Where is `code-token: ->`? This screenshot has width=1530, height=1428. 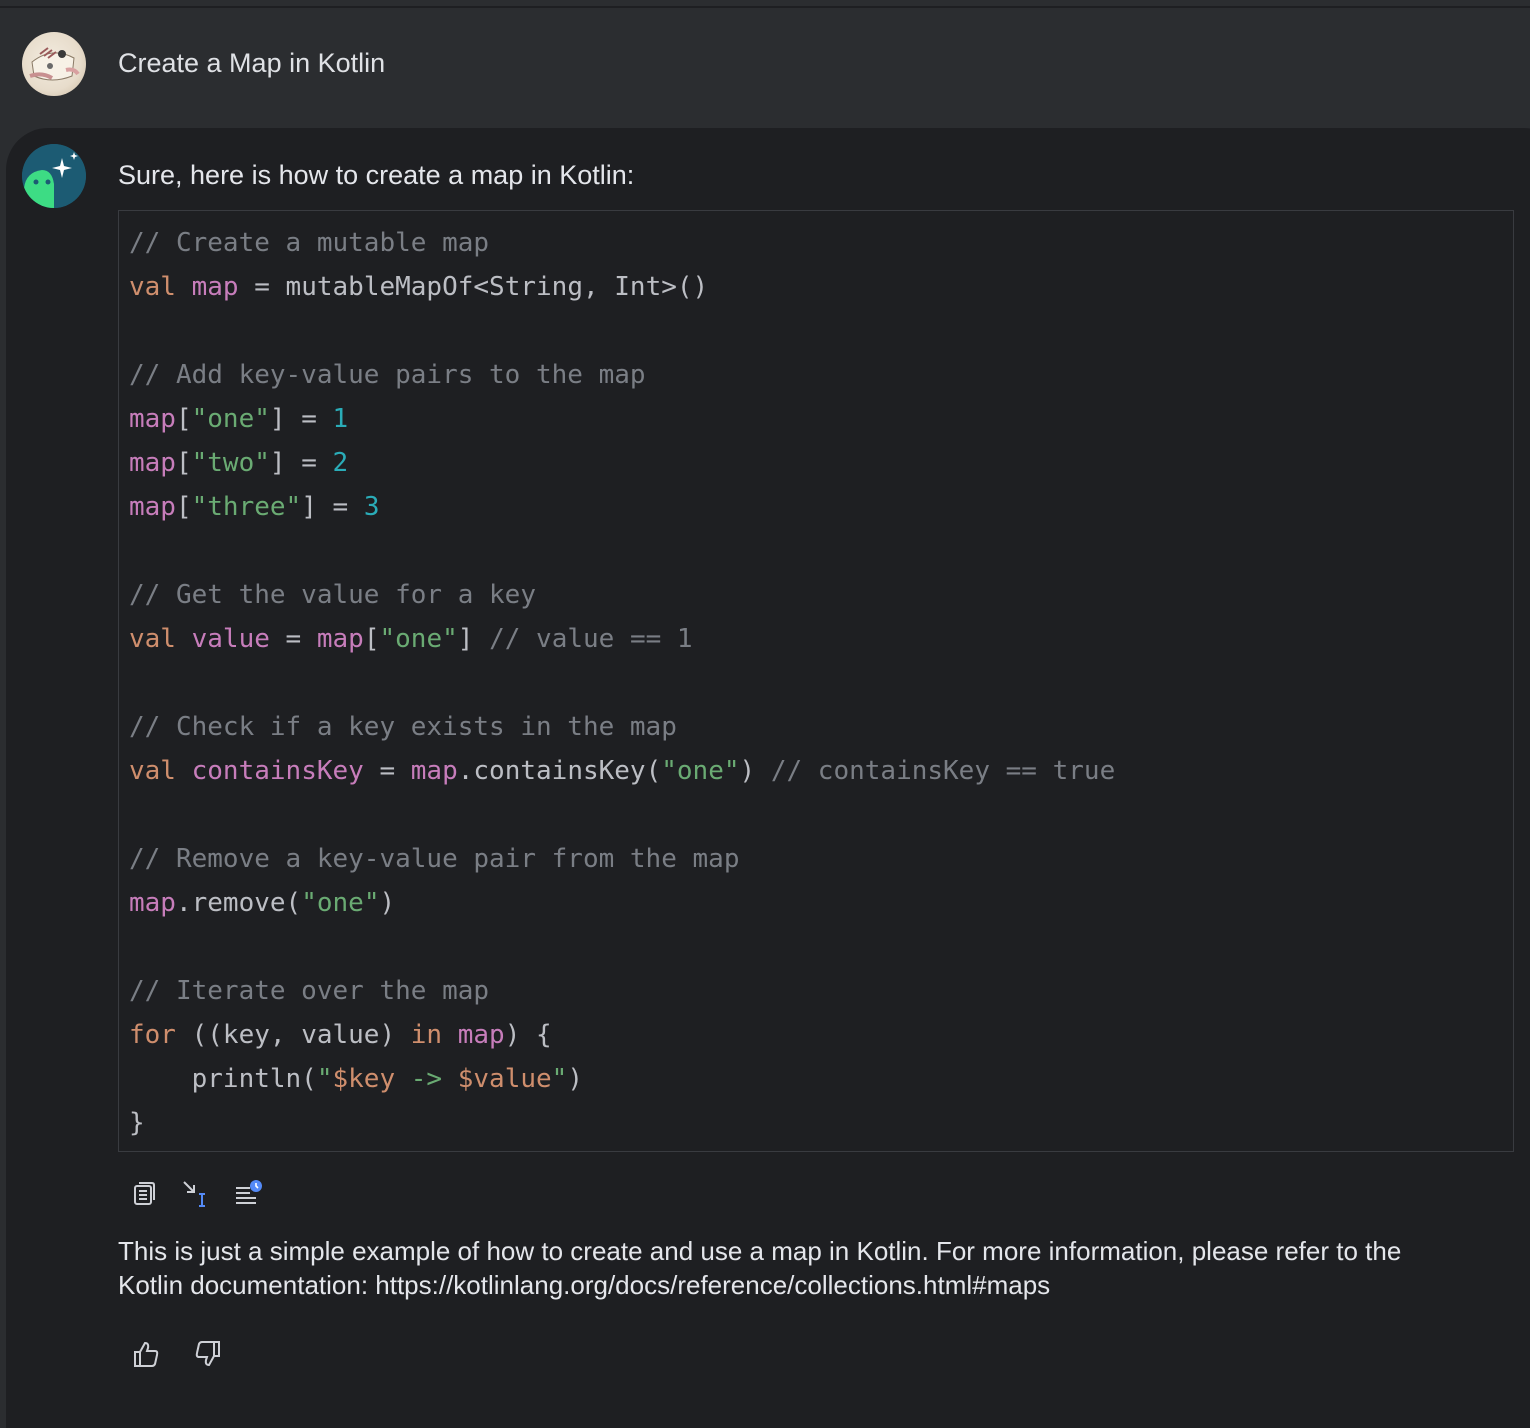
code-token: -> is located at coordinates (426, 1079).